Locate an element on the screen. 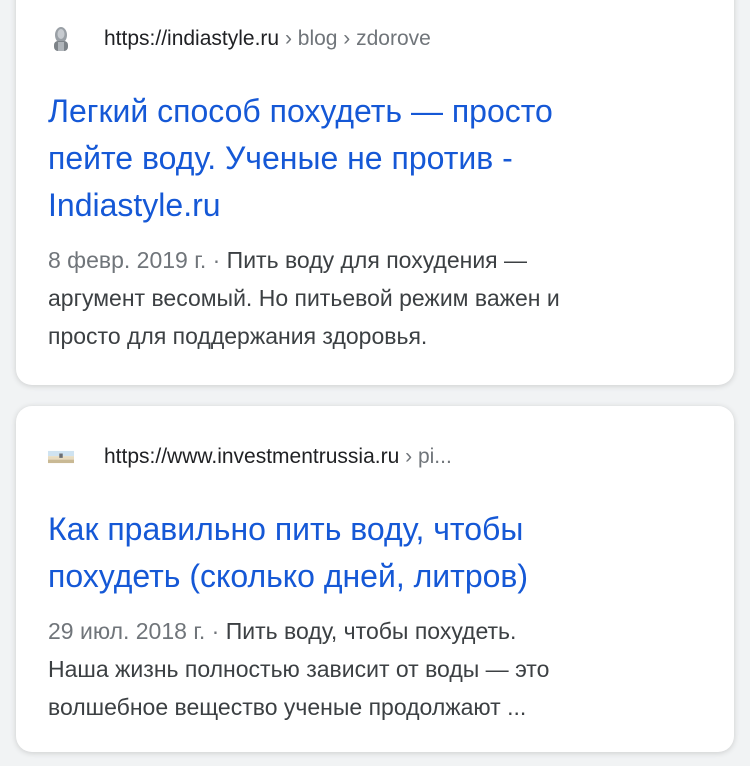  result-source: https://indiastyle.ru › blog › zdorove is located at coordinates (375, 39).